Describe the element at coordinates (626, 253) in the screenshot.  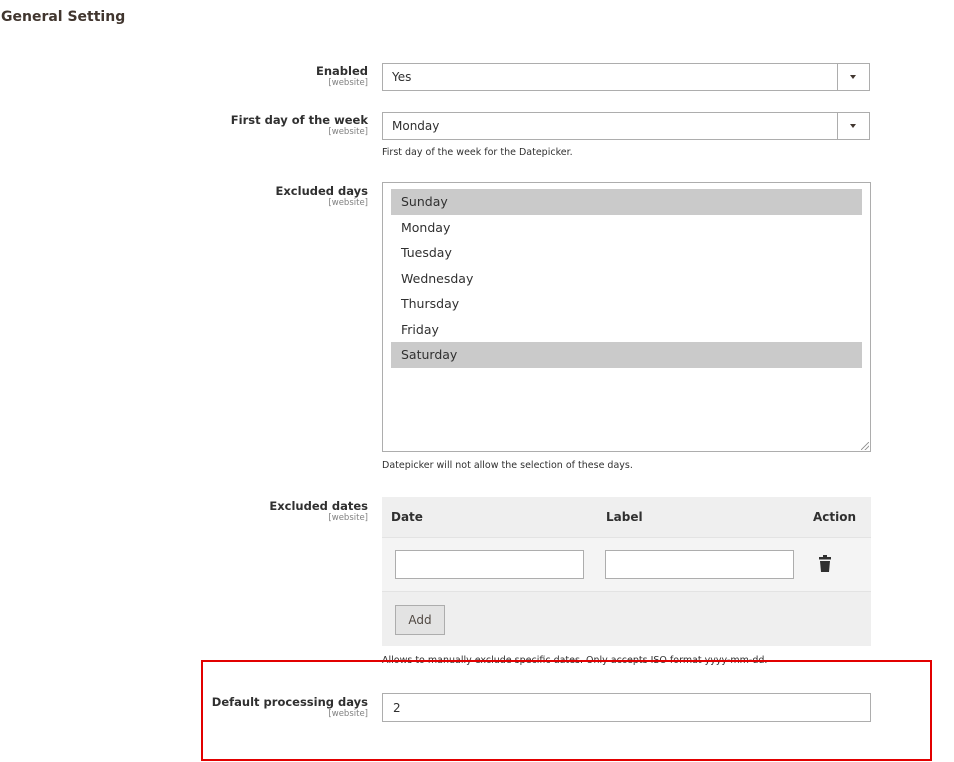
I see `option-tuesday: Tuesday` at that location.